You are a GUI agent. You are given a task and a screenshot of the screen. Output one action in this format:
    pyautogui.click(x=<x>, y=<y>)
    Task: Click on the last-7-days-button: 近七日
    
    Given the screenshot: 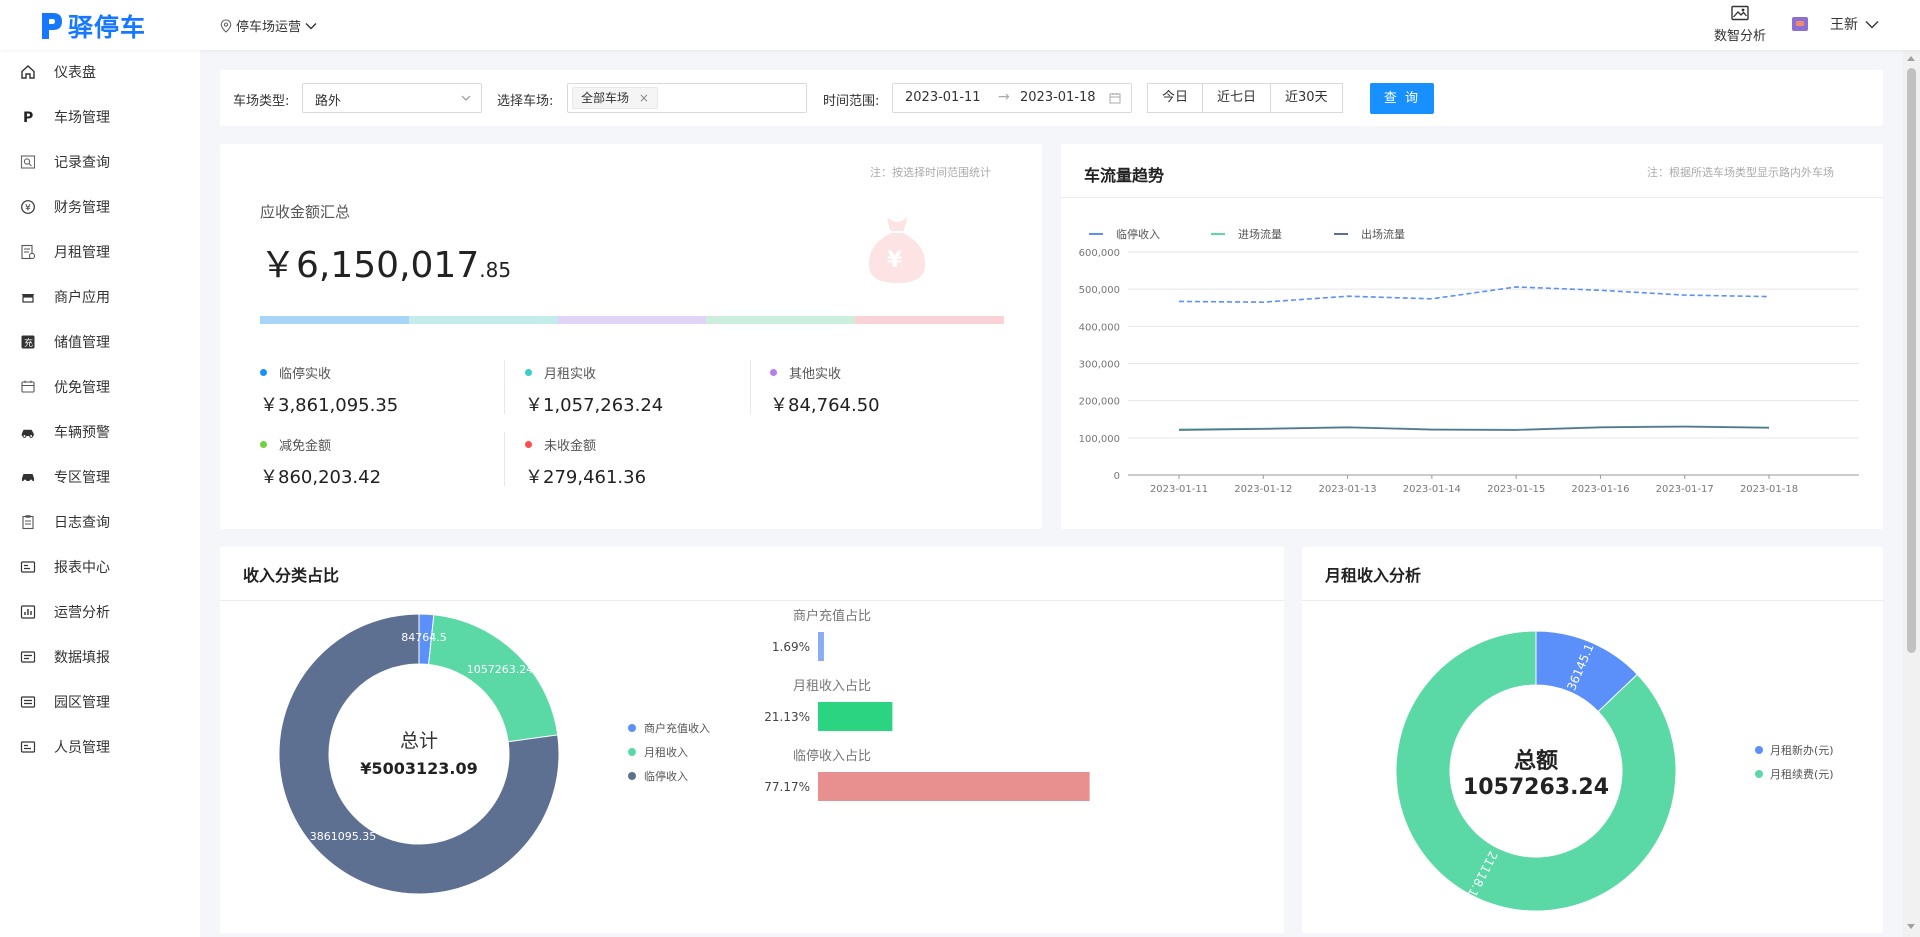 What is the action you would take?
    pyautogui.click(x=1237, y=98)
    